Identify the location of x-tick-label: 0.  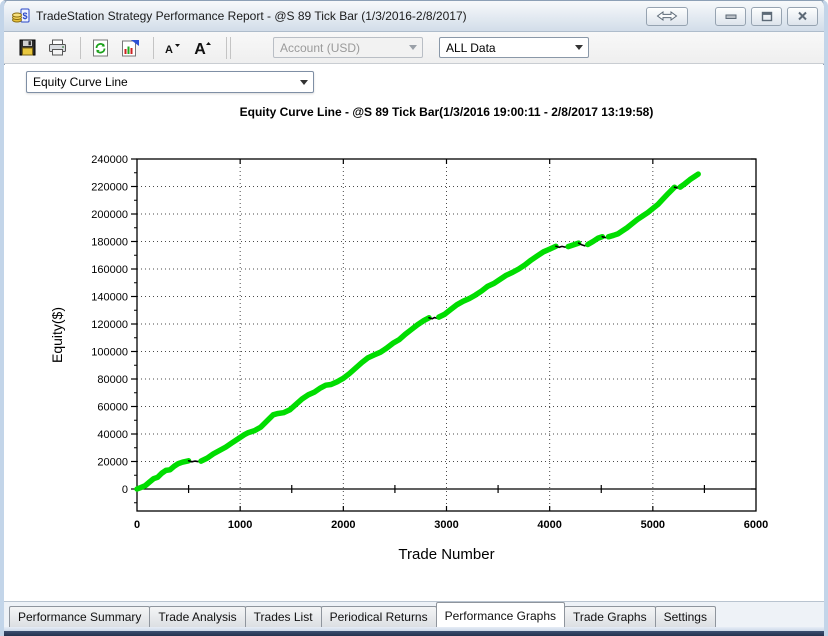
(137, 525).